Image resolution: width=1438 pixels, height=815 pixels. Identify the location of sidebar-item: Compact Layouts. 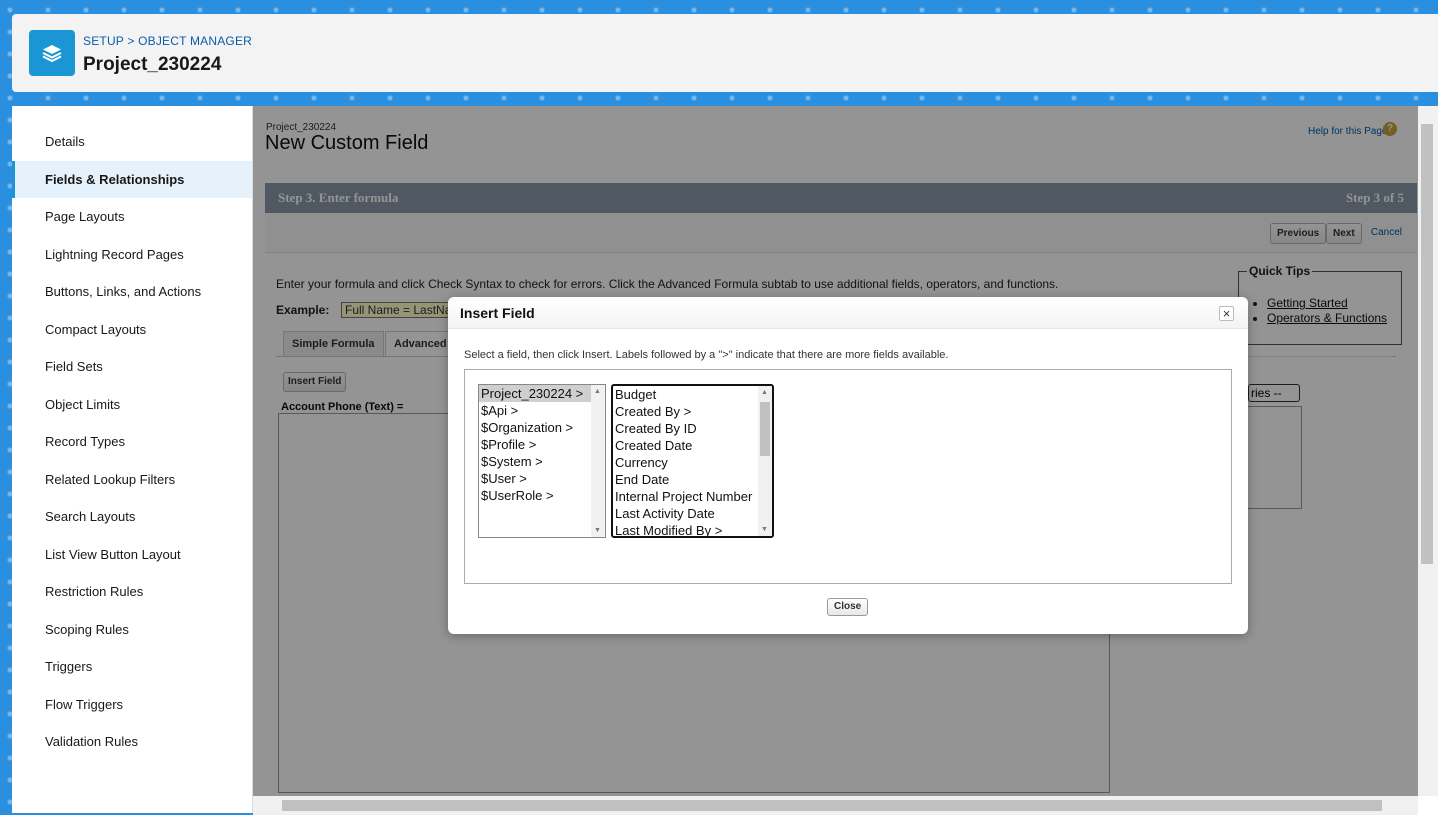
(132, 330).